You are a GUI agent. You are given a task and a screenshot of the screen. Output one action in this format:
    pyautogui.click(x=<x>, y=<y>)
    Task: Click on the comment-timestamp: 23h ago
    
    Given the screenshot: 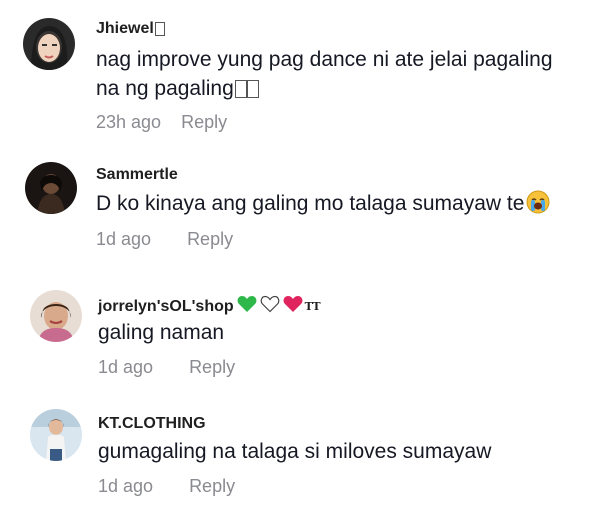 What is the action you would take?
    pyautogui.click(x=129, y=122)
    